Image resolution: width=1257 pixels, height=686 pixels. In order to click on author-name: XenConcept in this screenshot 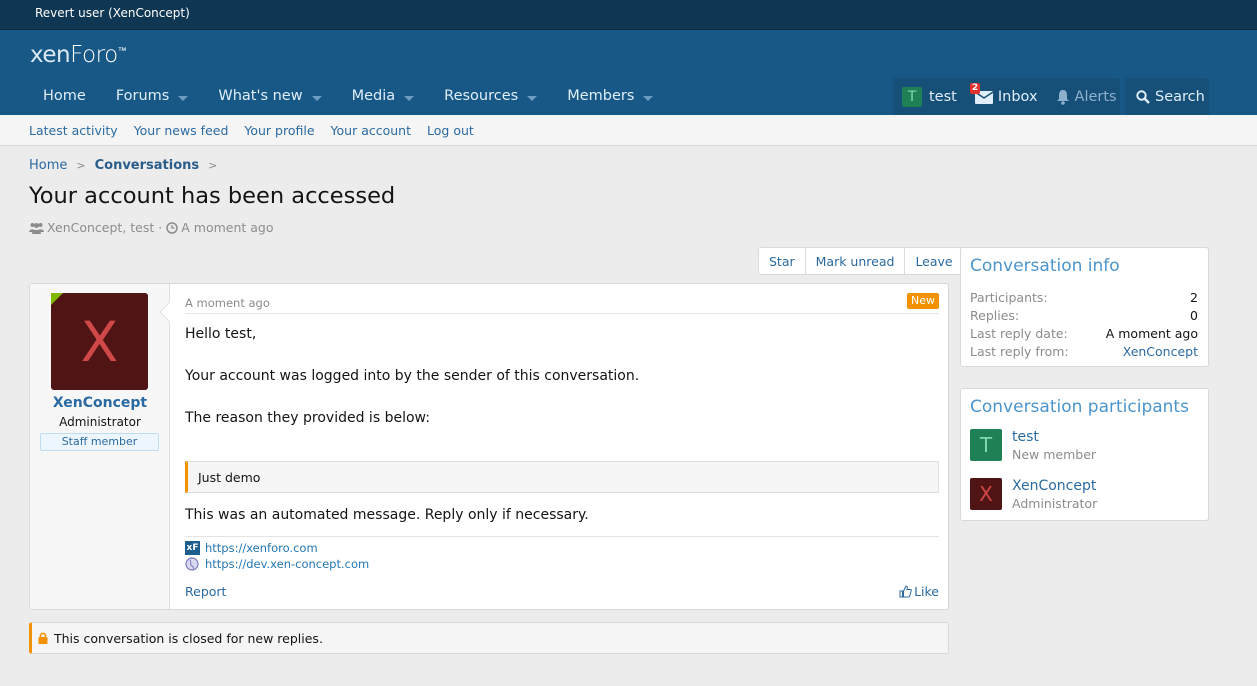, I will do `click(100, 403)`.